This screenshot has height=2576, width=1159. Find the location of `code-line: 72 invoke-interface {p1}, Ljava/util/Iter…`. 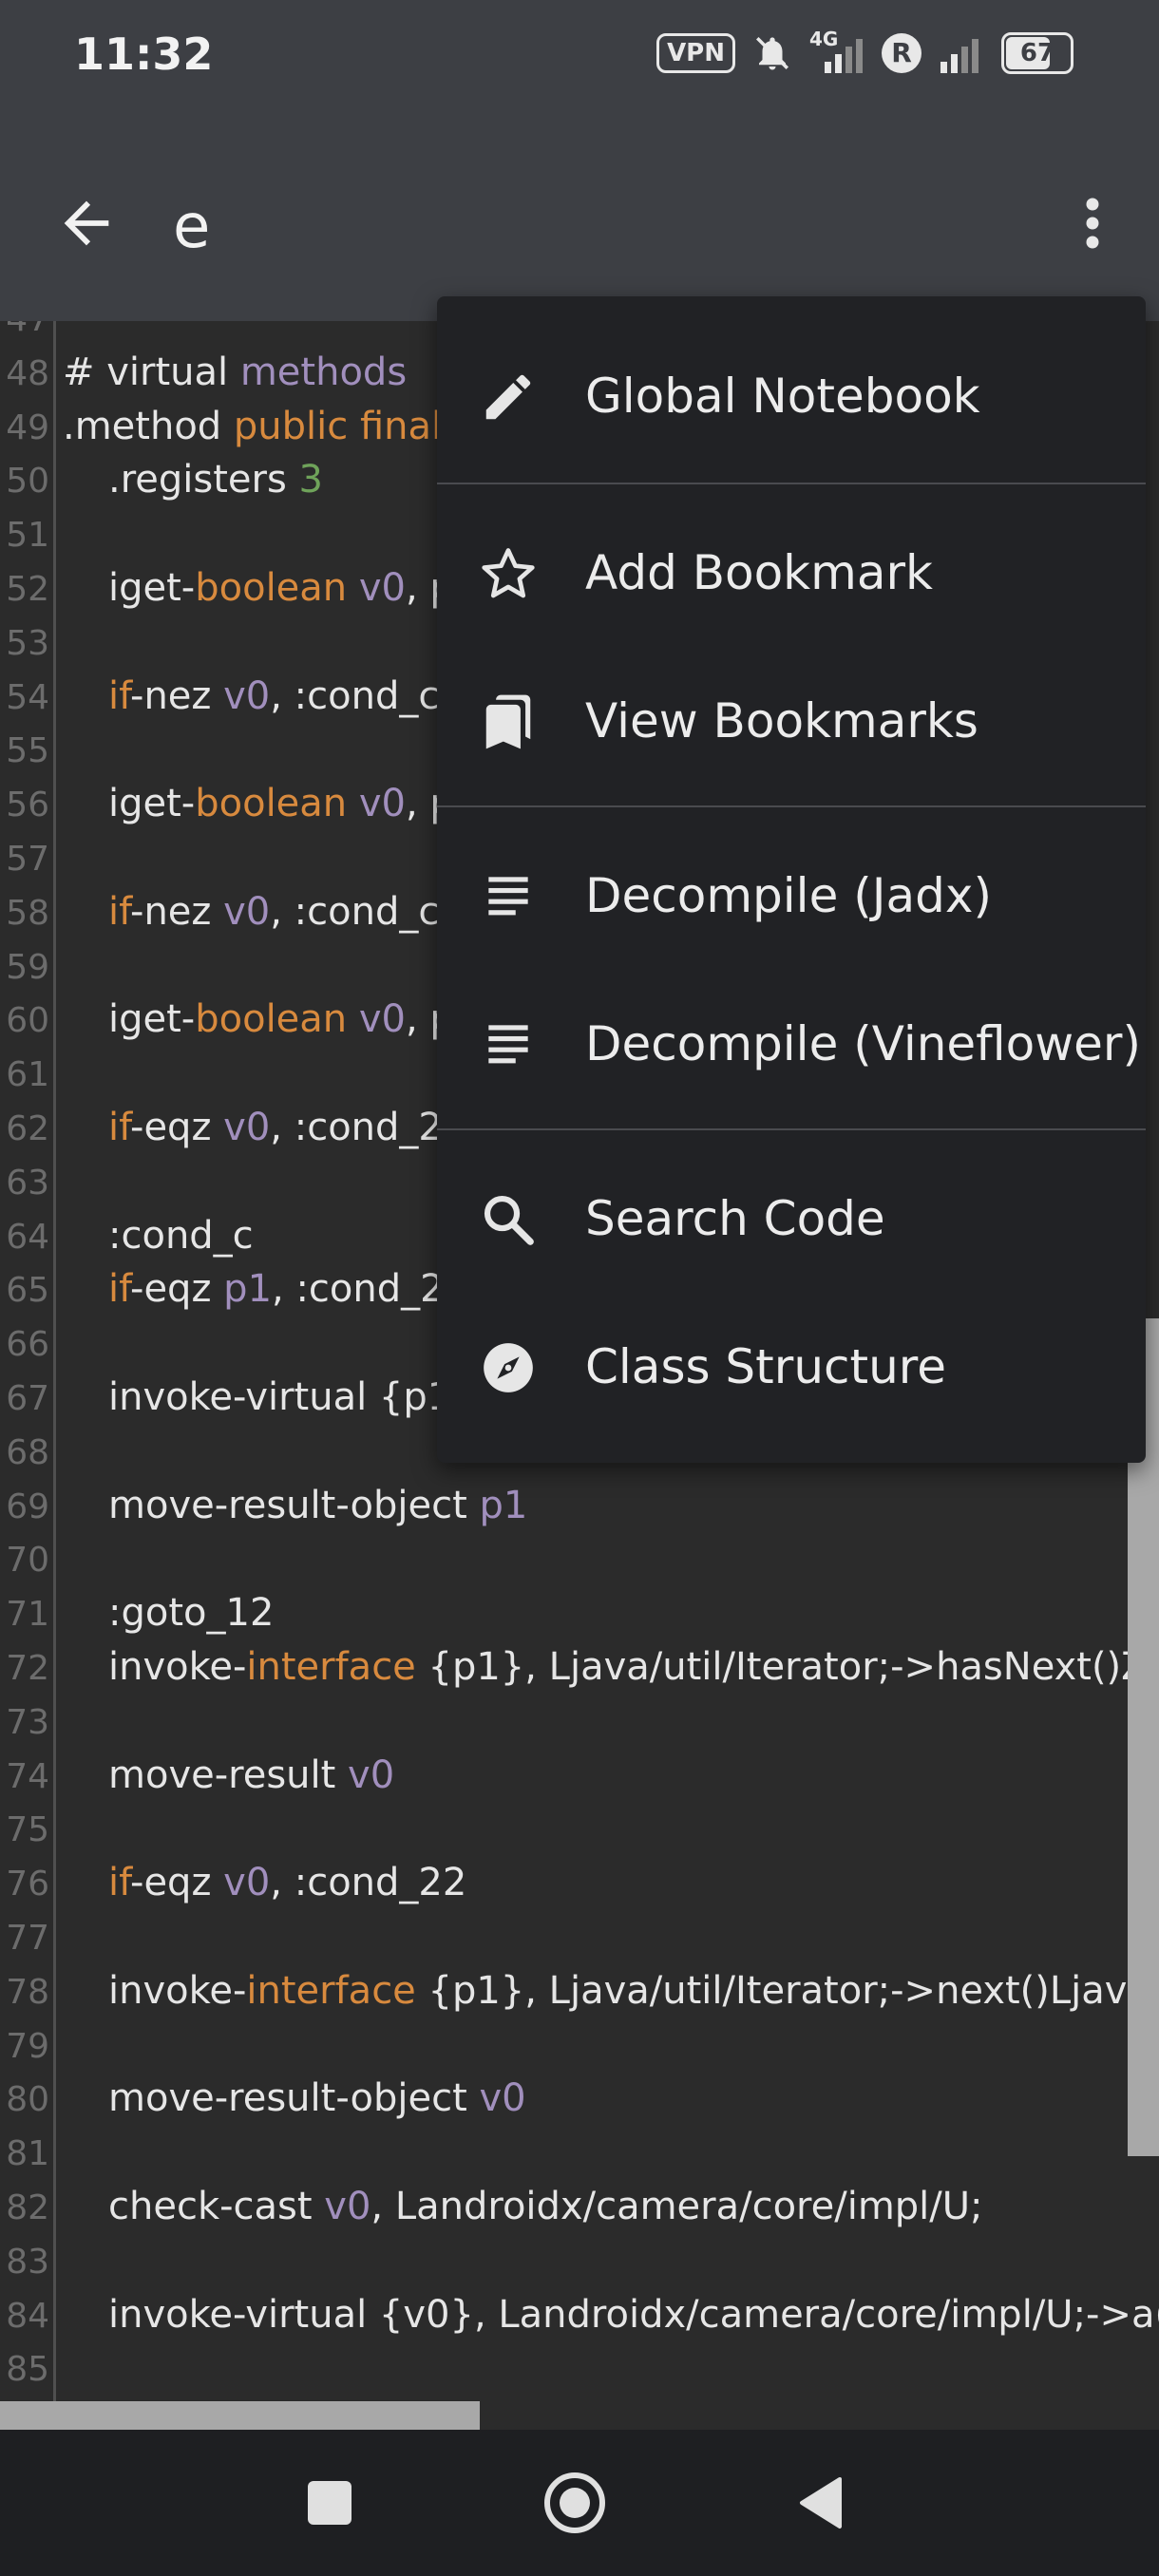

code-line: 72 invoke-interface {p1}, Ljava/util/Iter… is located at coordinates (579, 1670).